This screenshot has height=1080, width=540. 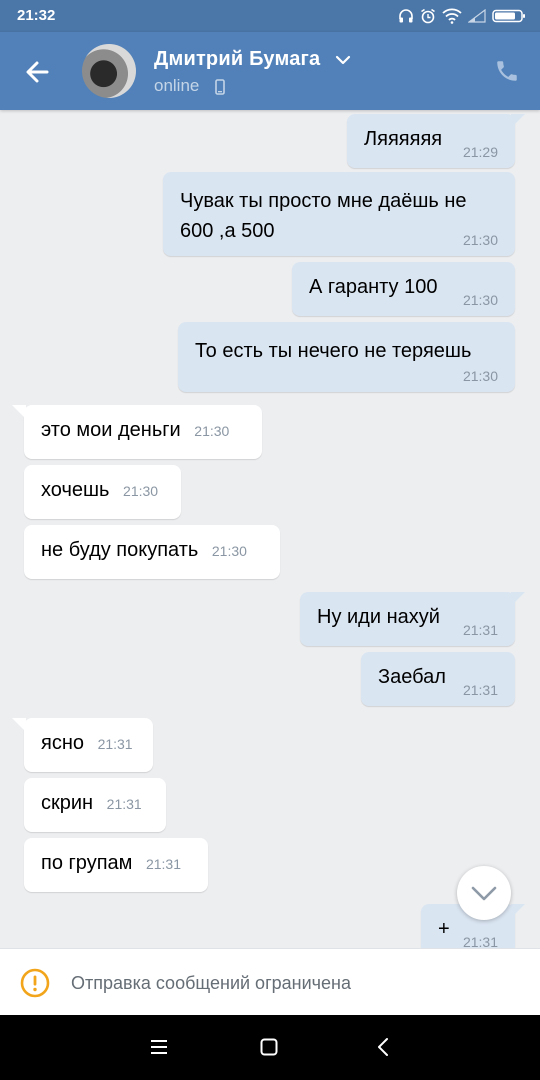 What do you see at coordinates (111, 430) in the screenshot?
I see `message-body: это мои деньги` at bounding box center [111, 430].